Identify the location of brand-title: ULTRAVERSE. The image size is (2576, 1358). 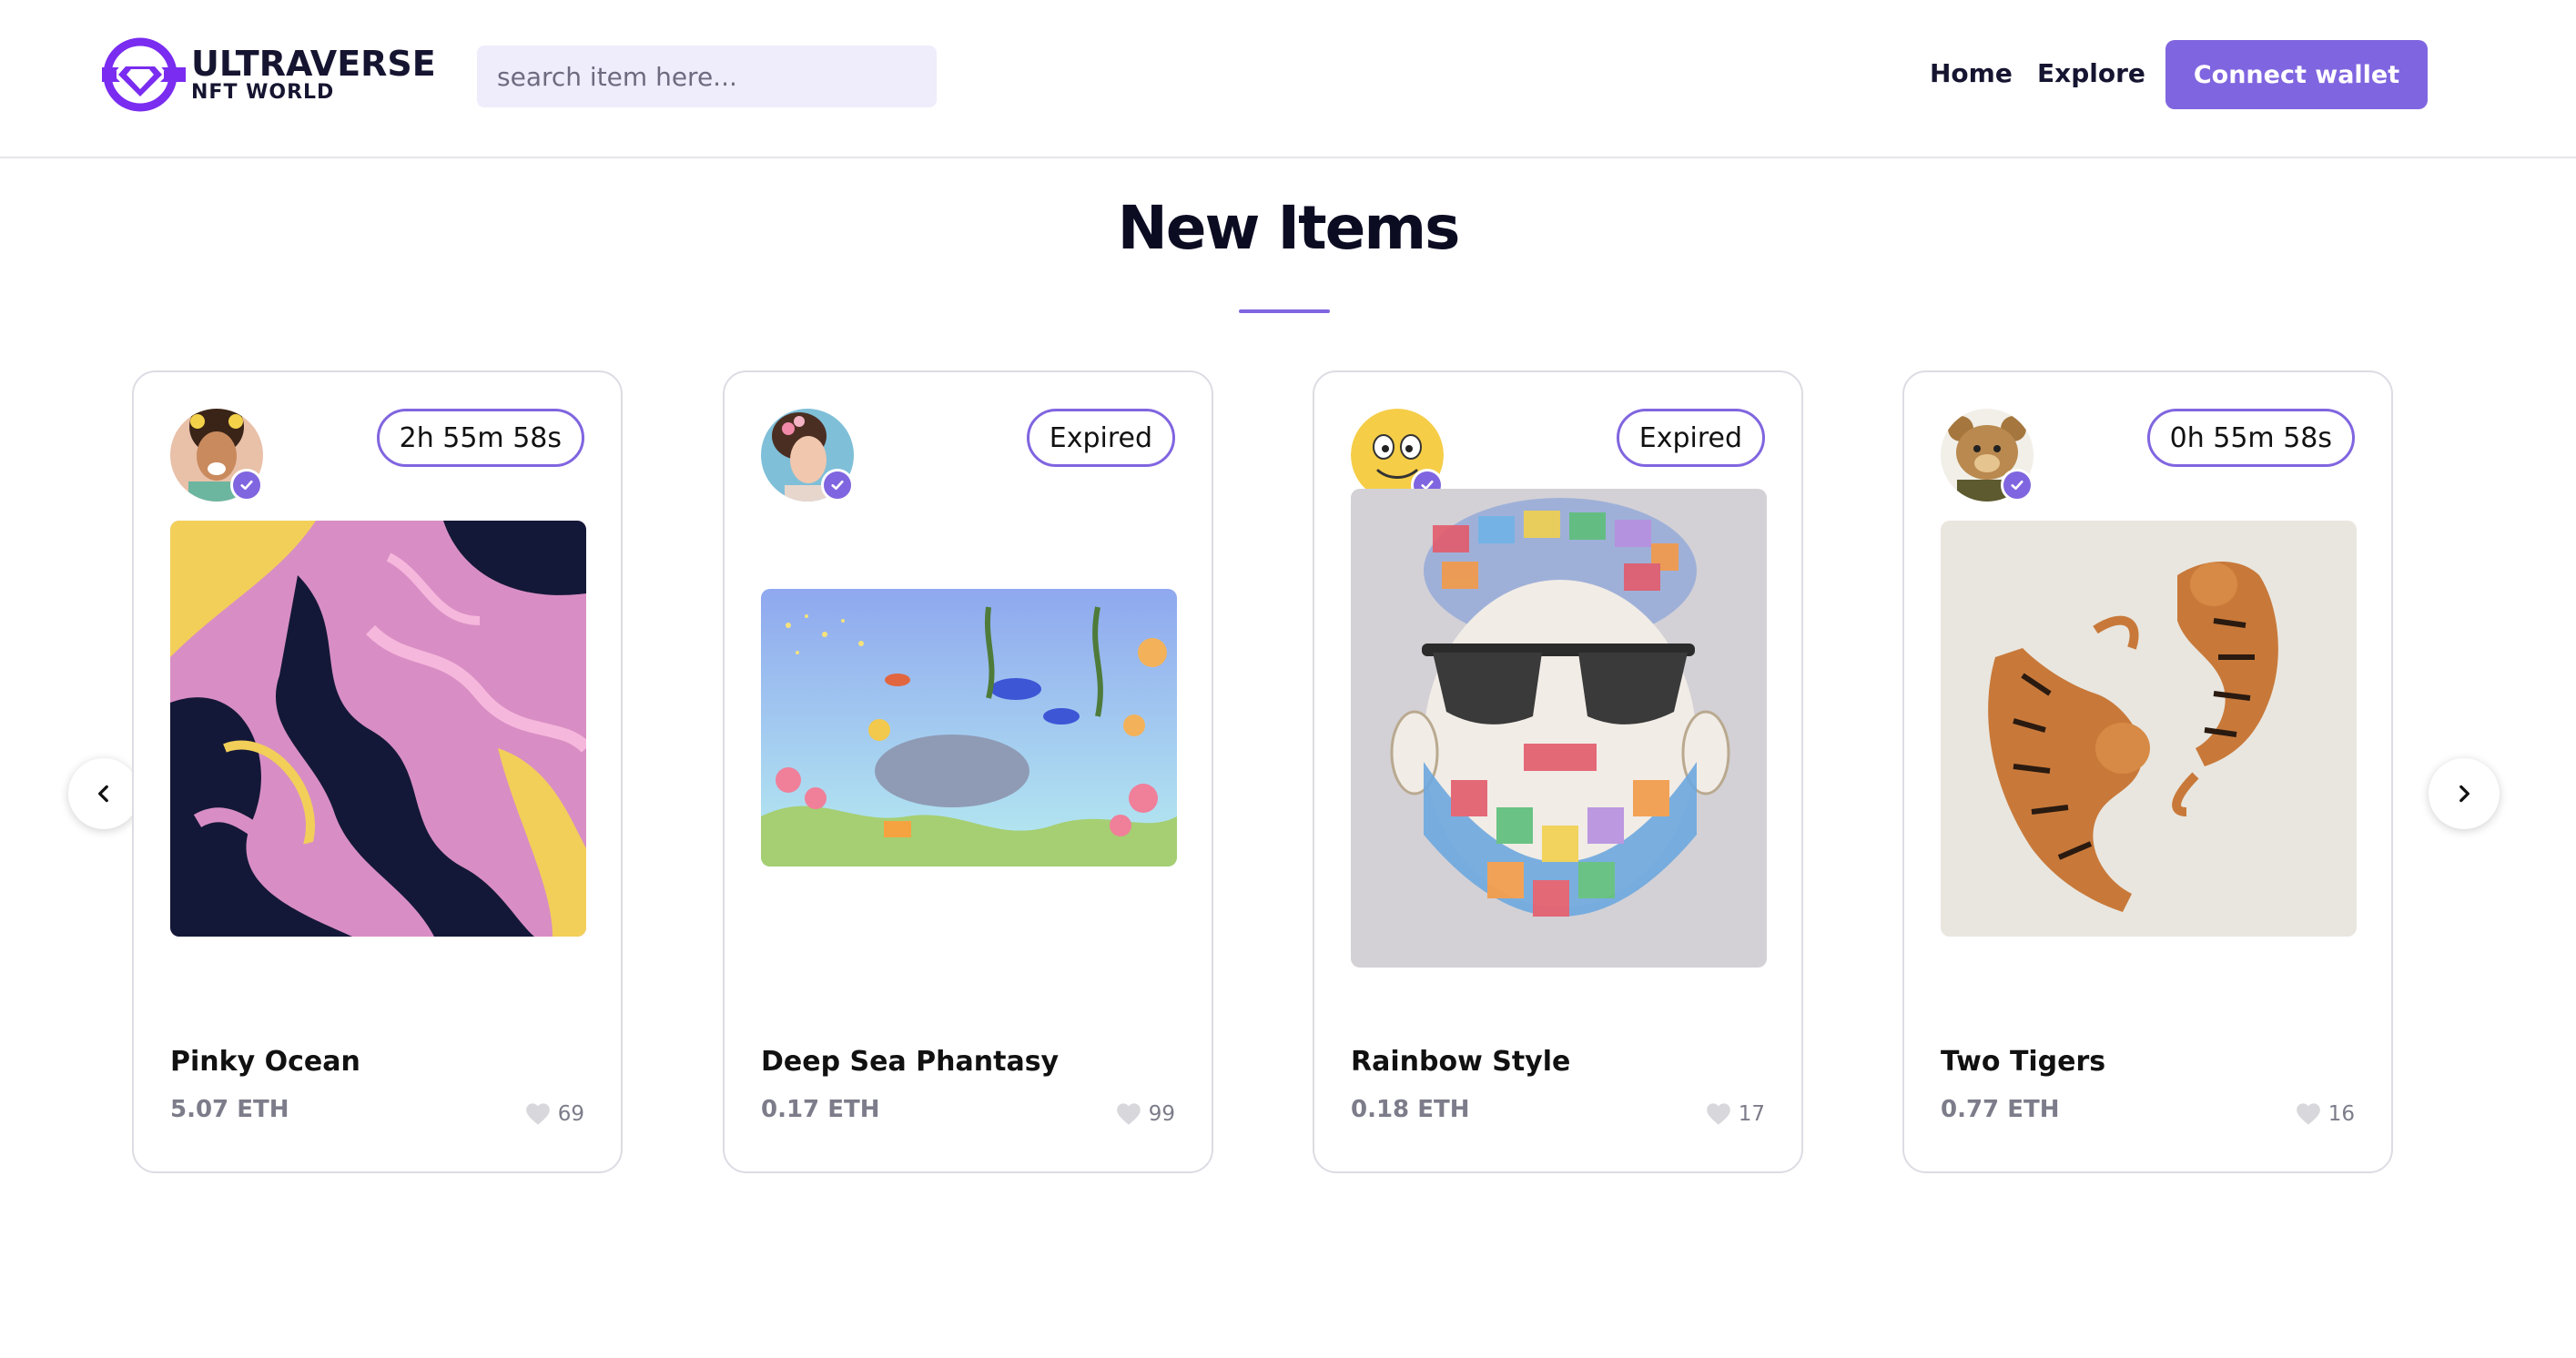
(313, 64).